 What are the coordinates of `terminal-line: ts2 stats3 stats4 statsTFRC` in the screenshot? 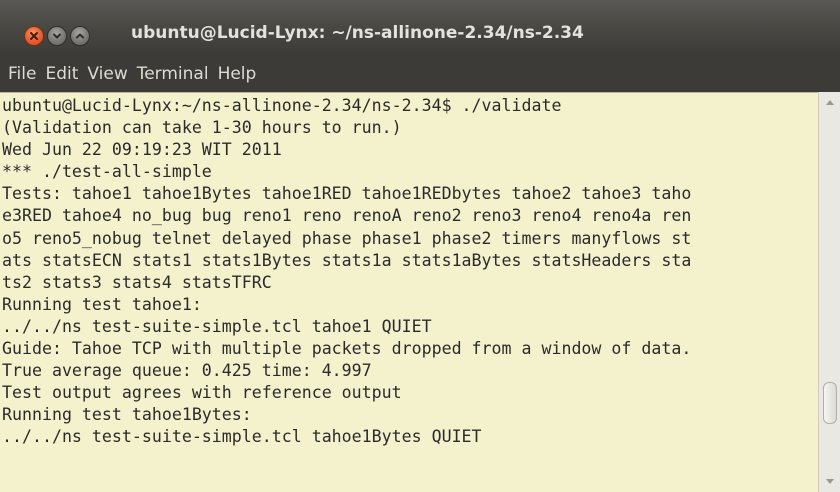 It's located at (137, 282).